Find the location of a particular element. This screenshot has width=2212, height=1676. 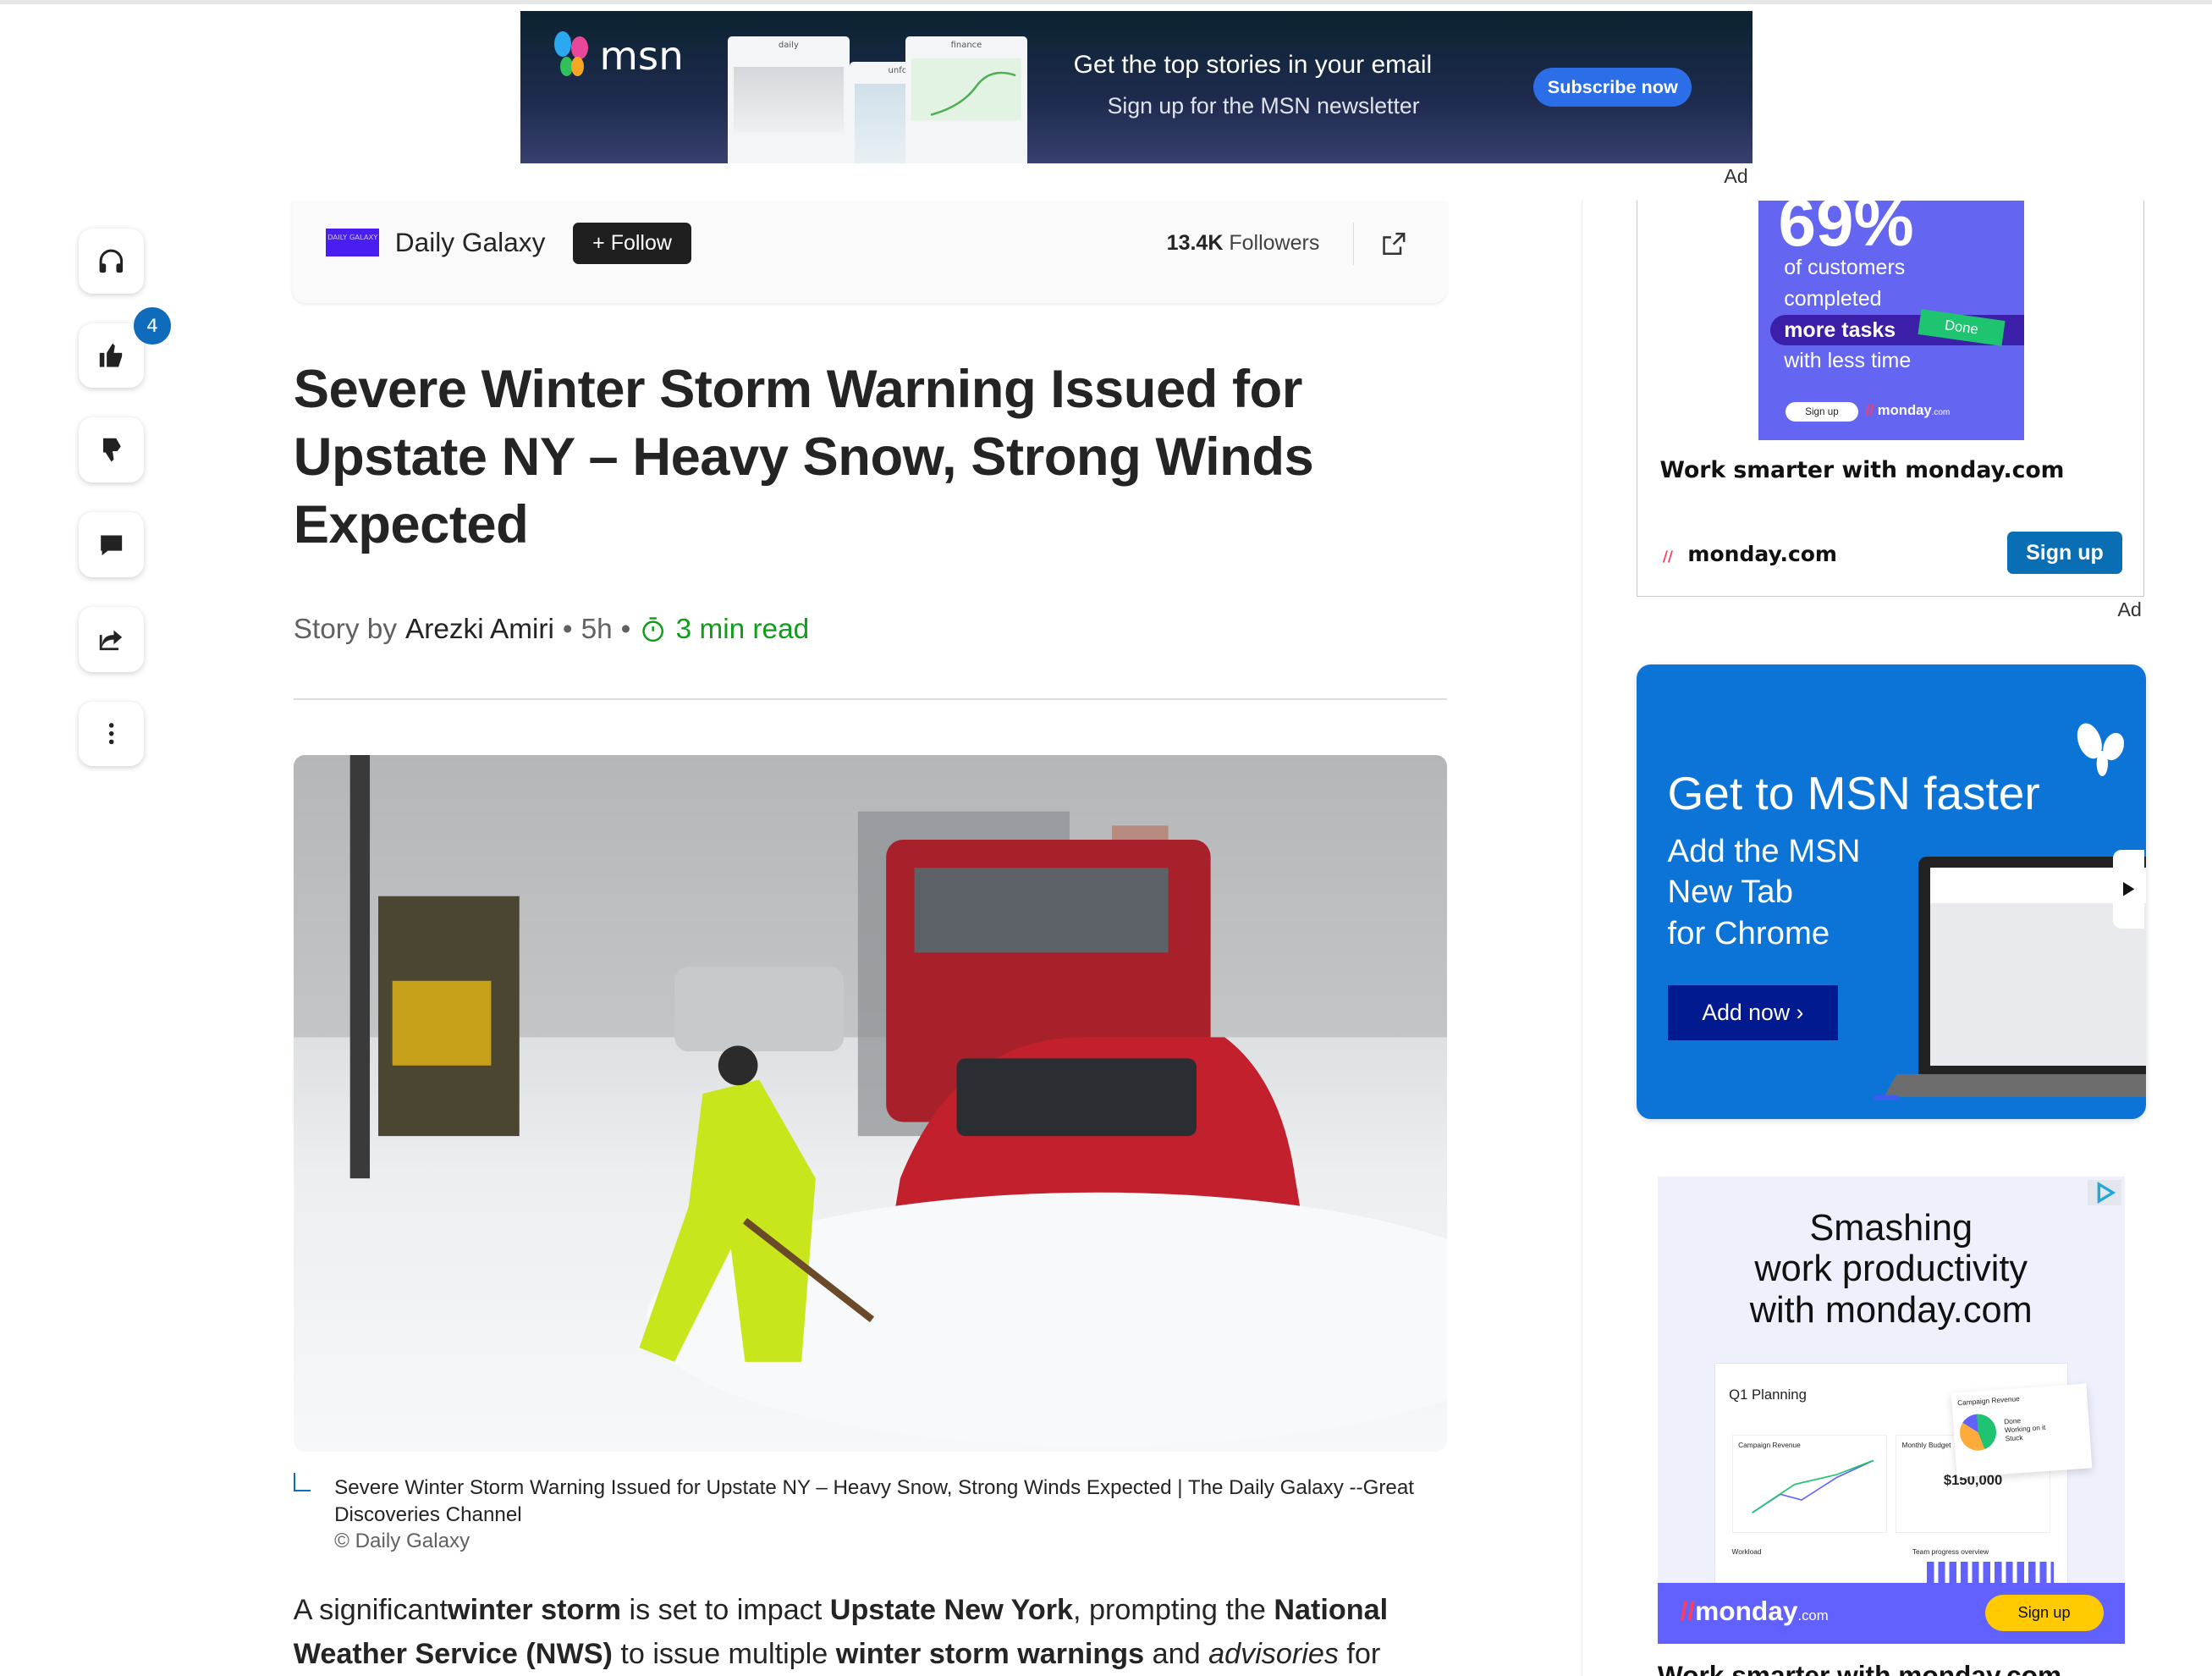

comment-button is located at coordinates (112, 544).